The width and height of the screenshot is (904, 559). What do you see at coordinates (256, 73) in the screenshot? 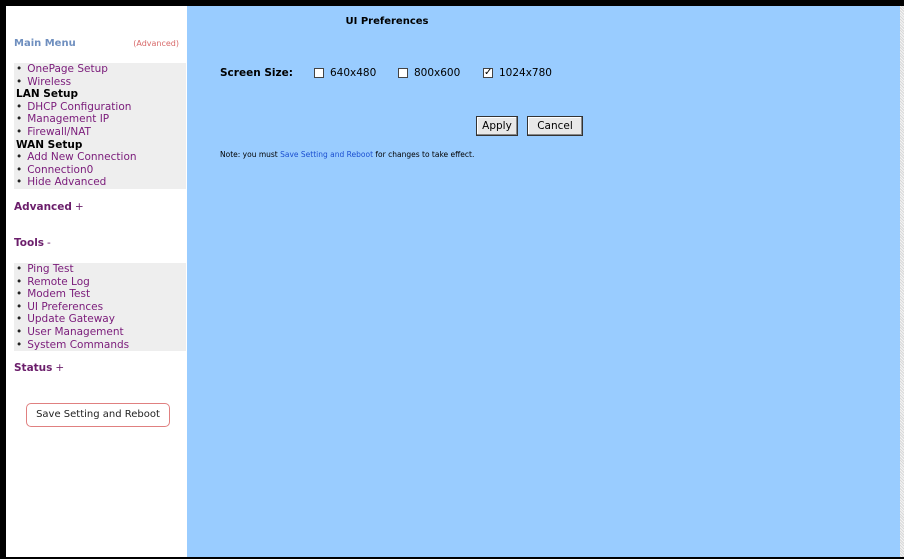
I see `screen-size-label: Screen Size:` at bounding box center [256, 73].